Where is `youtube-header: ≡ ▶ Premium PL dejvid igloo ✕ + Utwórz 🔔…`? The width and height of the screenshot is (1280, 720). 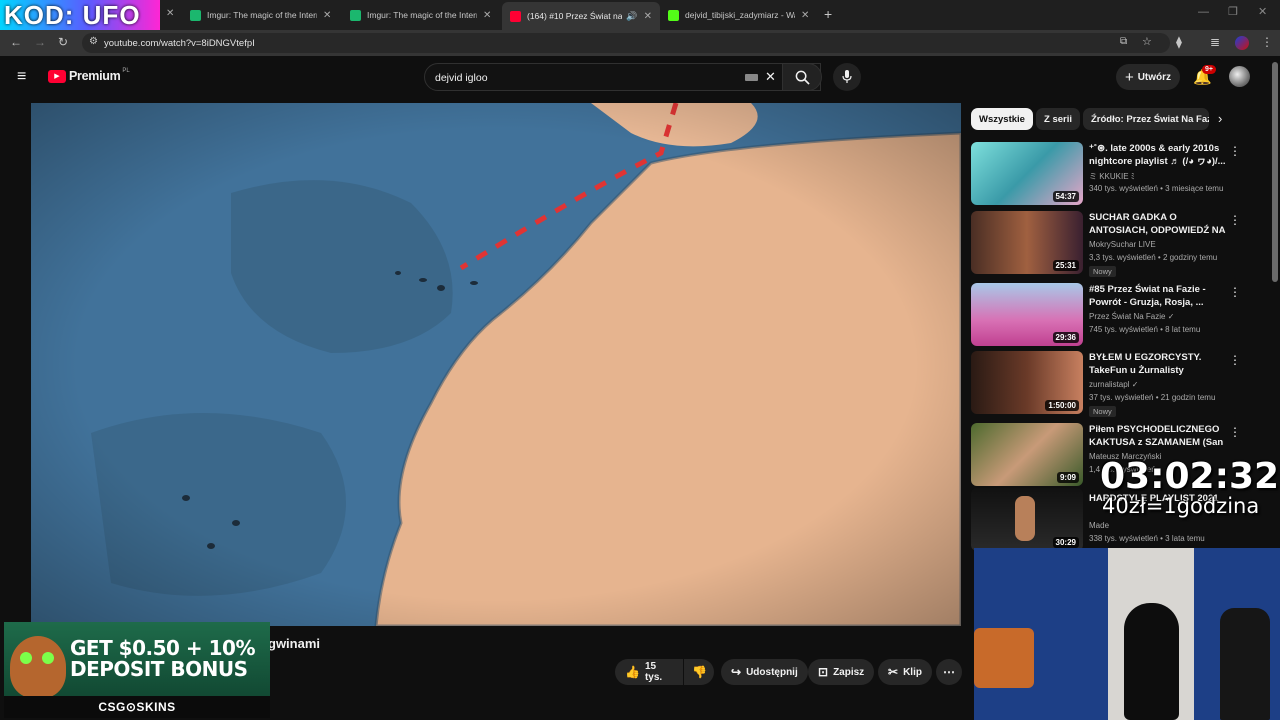 youtube-header: ≡ ▶ Premium PL dejvid igloo ✕ + Utwórz 🔔… is located at coordinates (640, 78).